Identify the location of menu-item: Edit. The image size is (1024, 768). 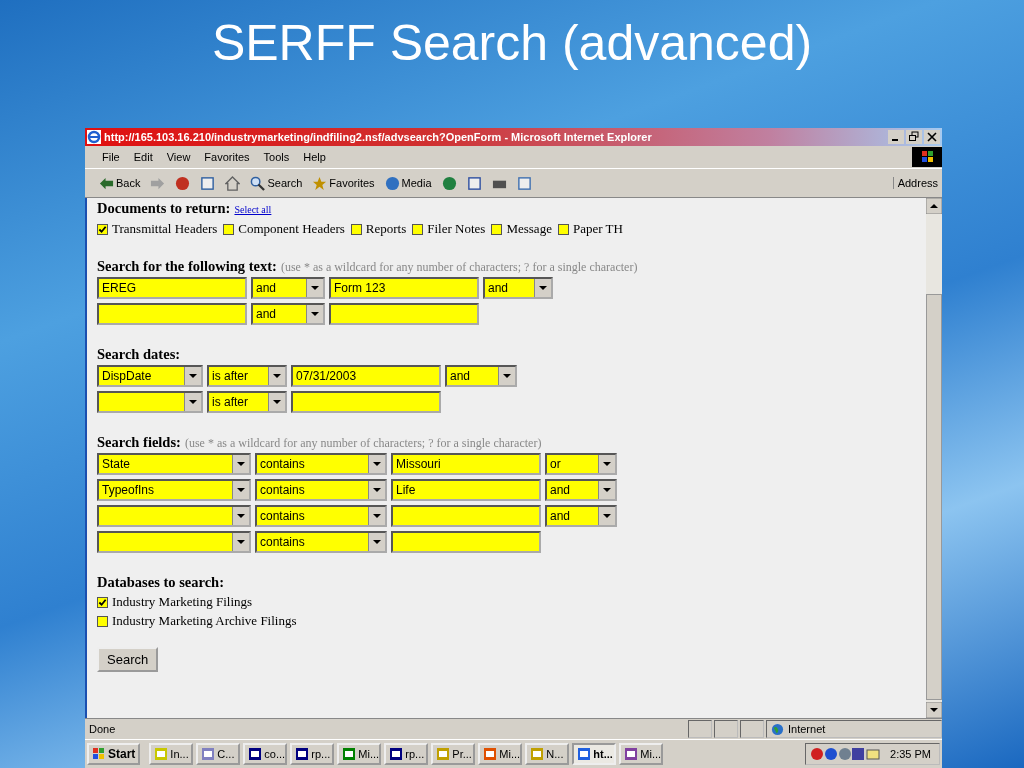
(143, 157).